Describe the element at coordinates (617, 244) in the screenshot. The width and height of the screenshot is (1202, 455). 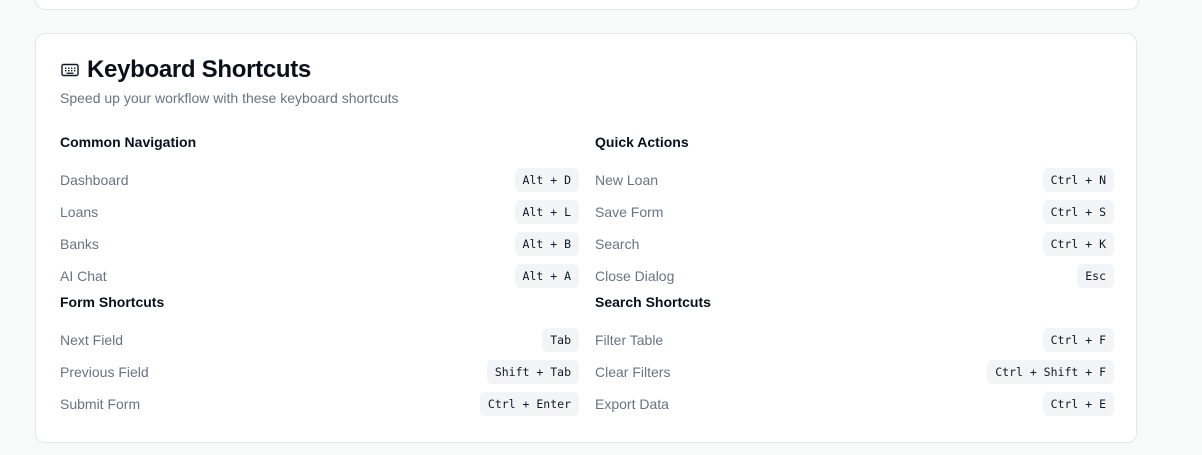
I see `shortcut-label: Search` at that location.